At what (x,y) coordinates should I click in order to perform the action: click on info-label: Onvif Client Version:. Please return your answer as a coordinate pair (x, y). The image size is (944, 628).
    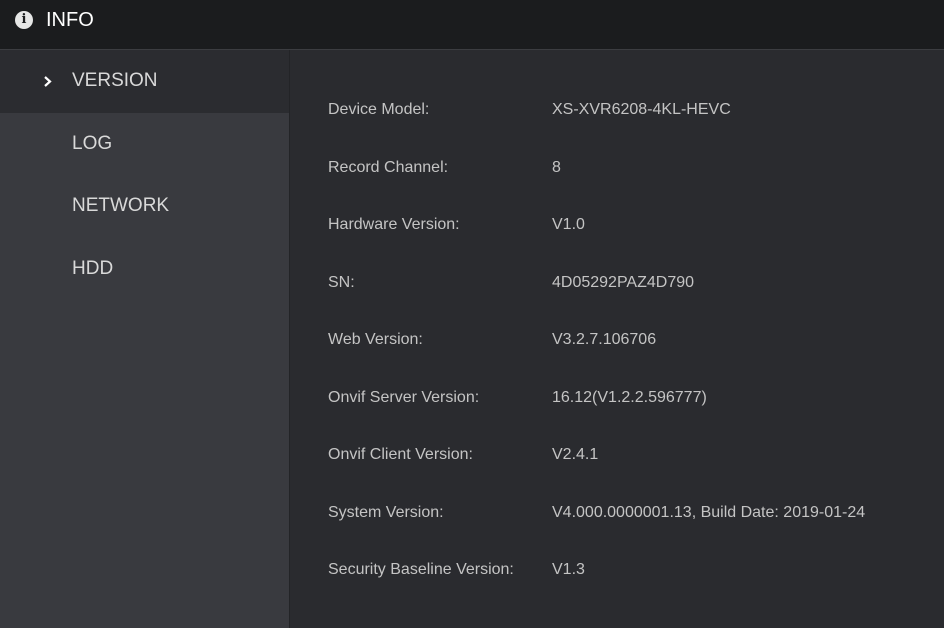
    Looking at the image, I should click on (400, 454).